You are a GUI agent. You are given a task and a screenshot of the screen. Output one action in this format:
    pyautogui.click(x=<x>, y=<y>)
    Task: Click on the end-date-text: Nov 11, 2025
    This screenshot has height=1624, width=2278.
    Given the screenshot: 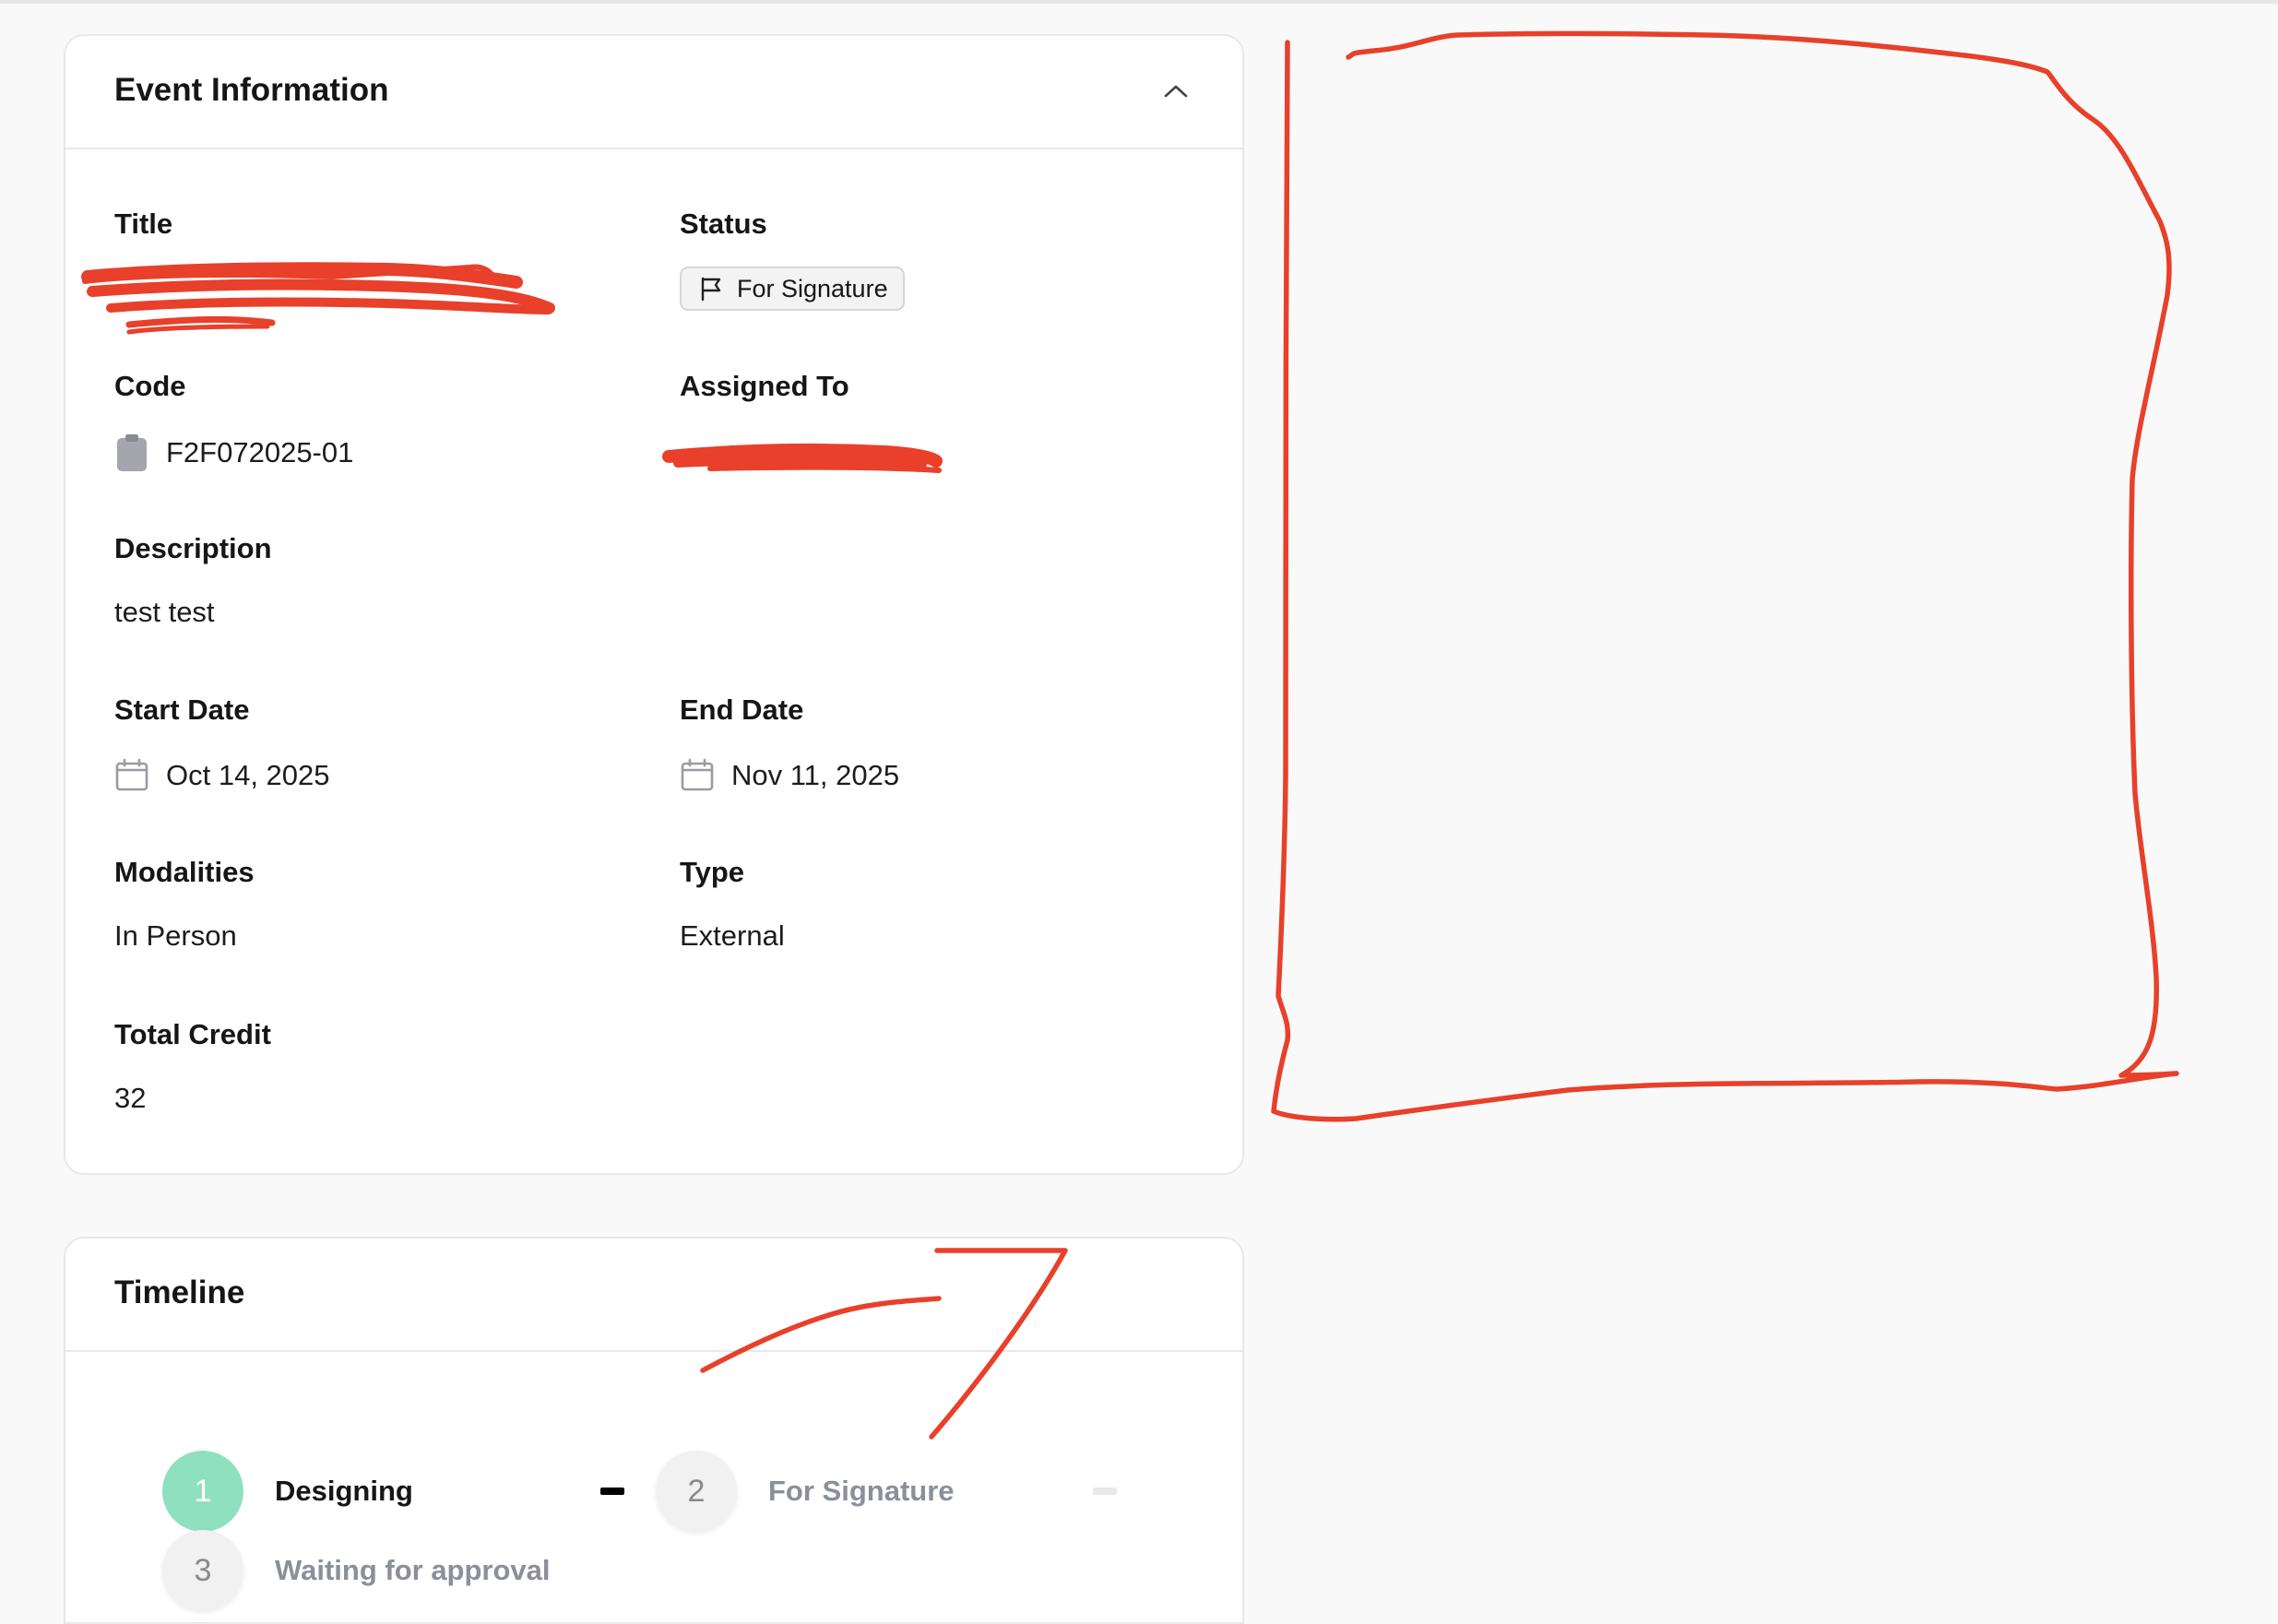 What is the action you would take?
    pyautogui.click(x=815, y=775)
    